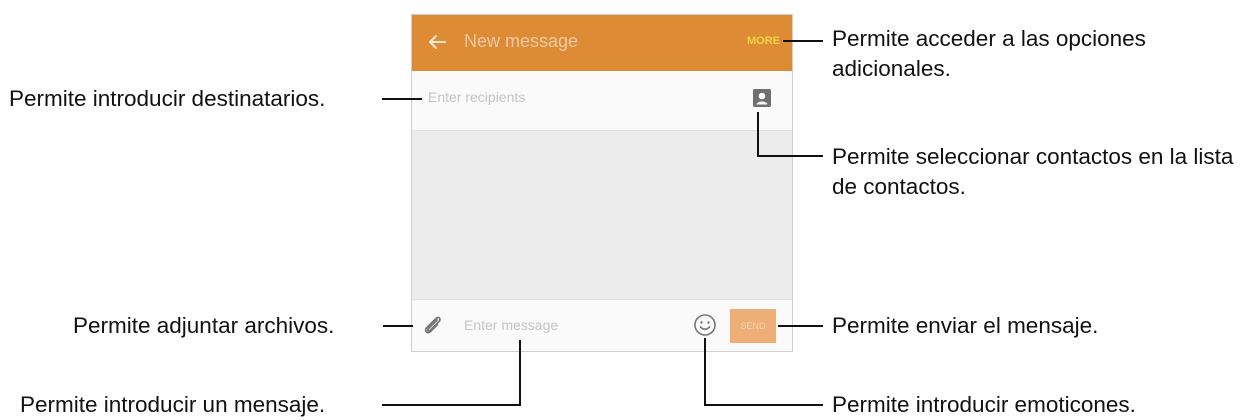 This screenshot has width=1242, height=420. What do you see at coordinates (790, 156) in the screenshot?
I see `callout-line-contacts-h` at bounding box center [790, 156].